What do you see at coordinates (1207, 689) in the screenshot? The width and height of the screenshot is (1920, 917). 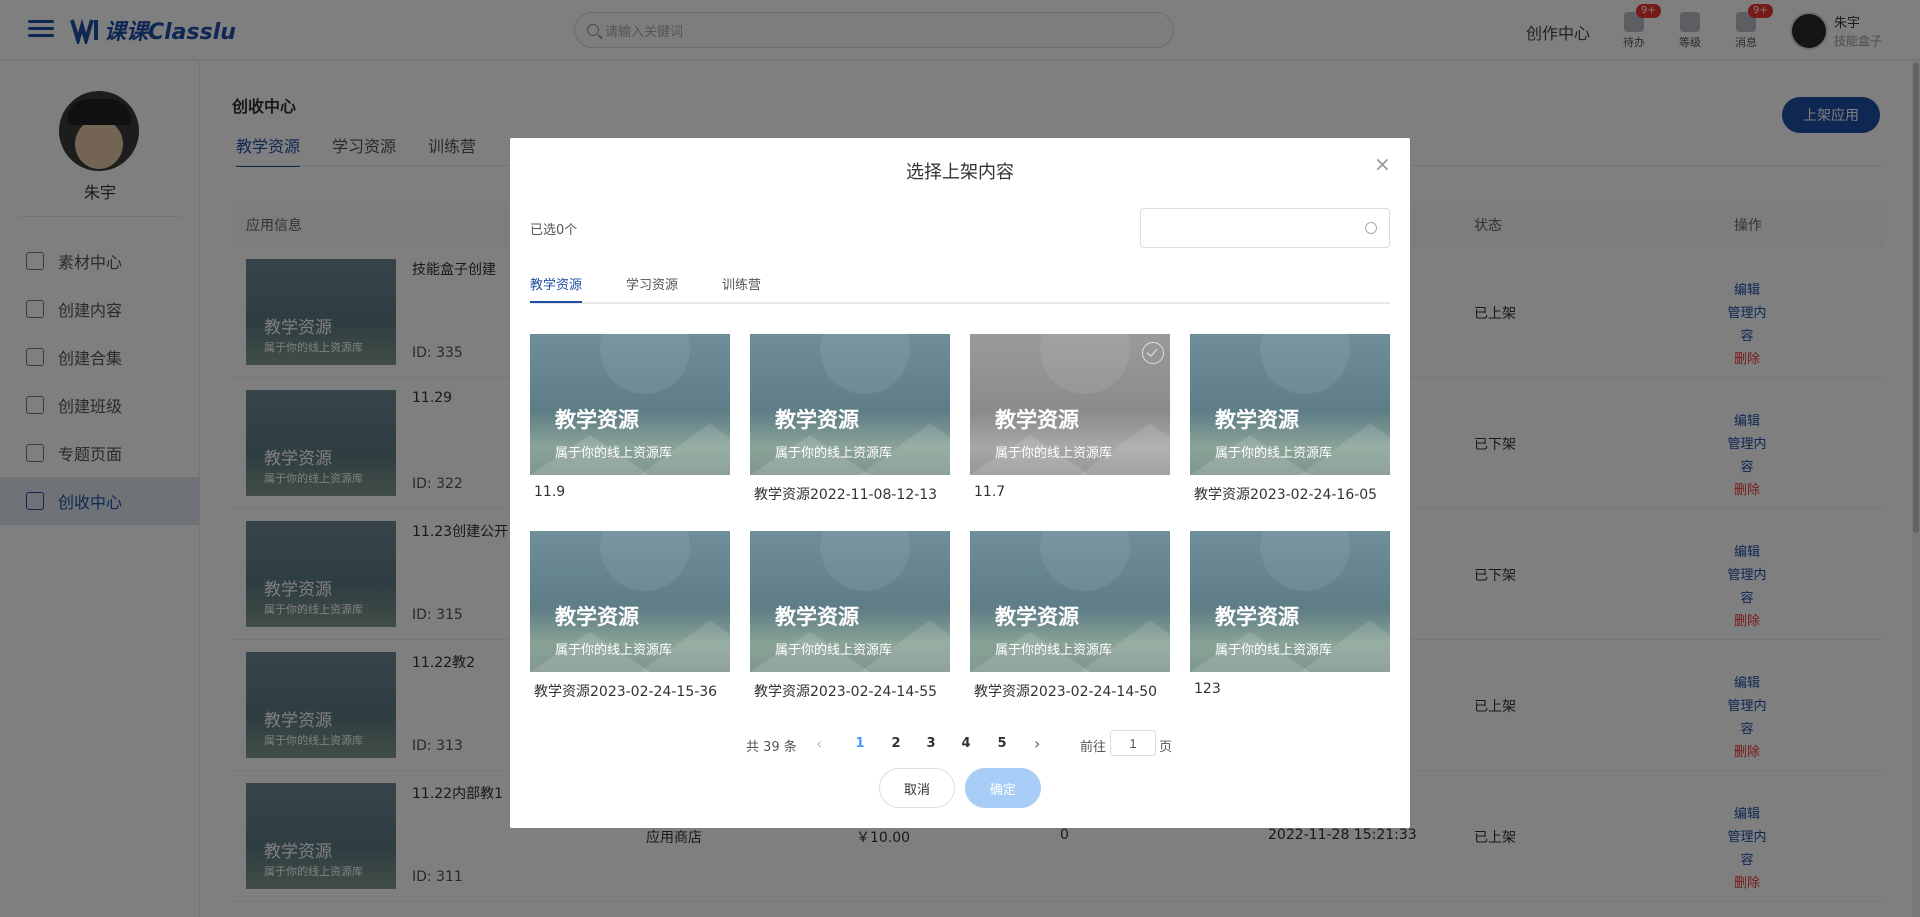 I see `card-name: 123` at bounding box center [1207, 689].